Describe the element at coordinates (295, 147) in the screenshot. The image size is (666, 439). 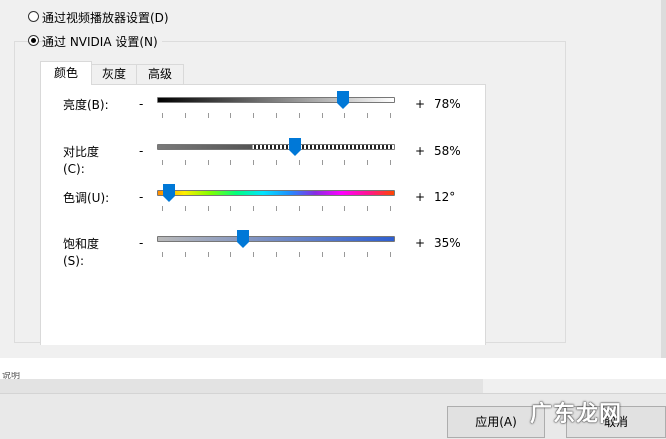
I see `contrast-slider-thumb` at that location.